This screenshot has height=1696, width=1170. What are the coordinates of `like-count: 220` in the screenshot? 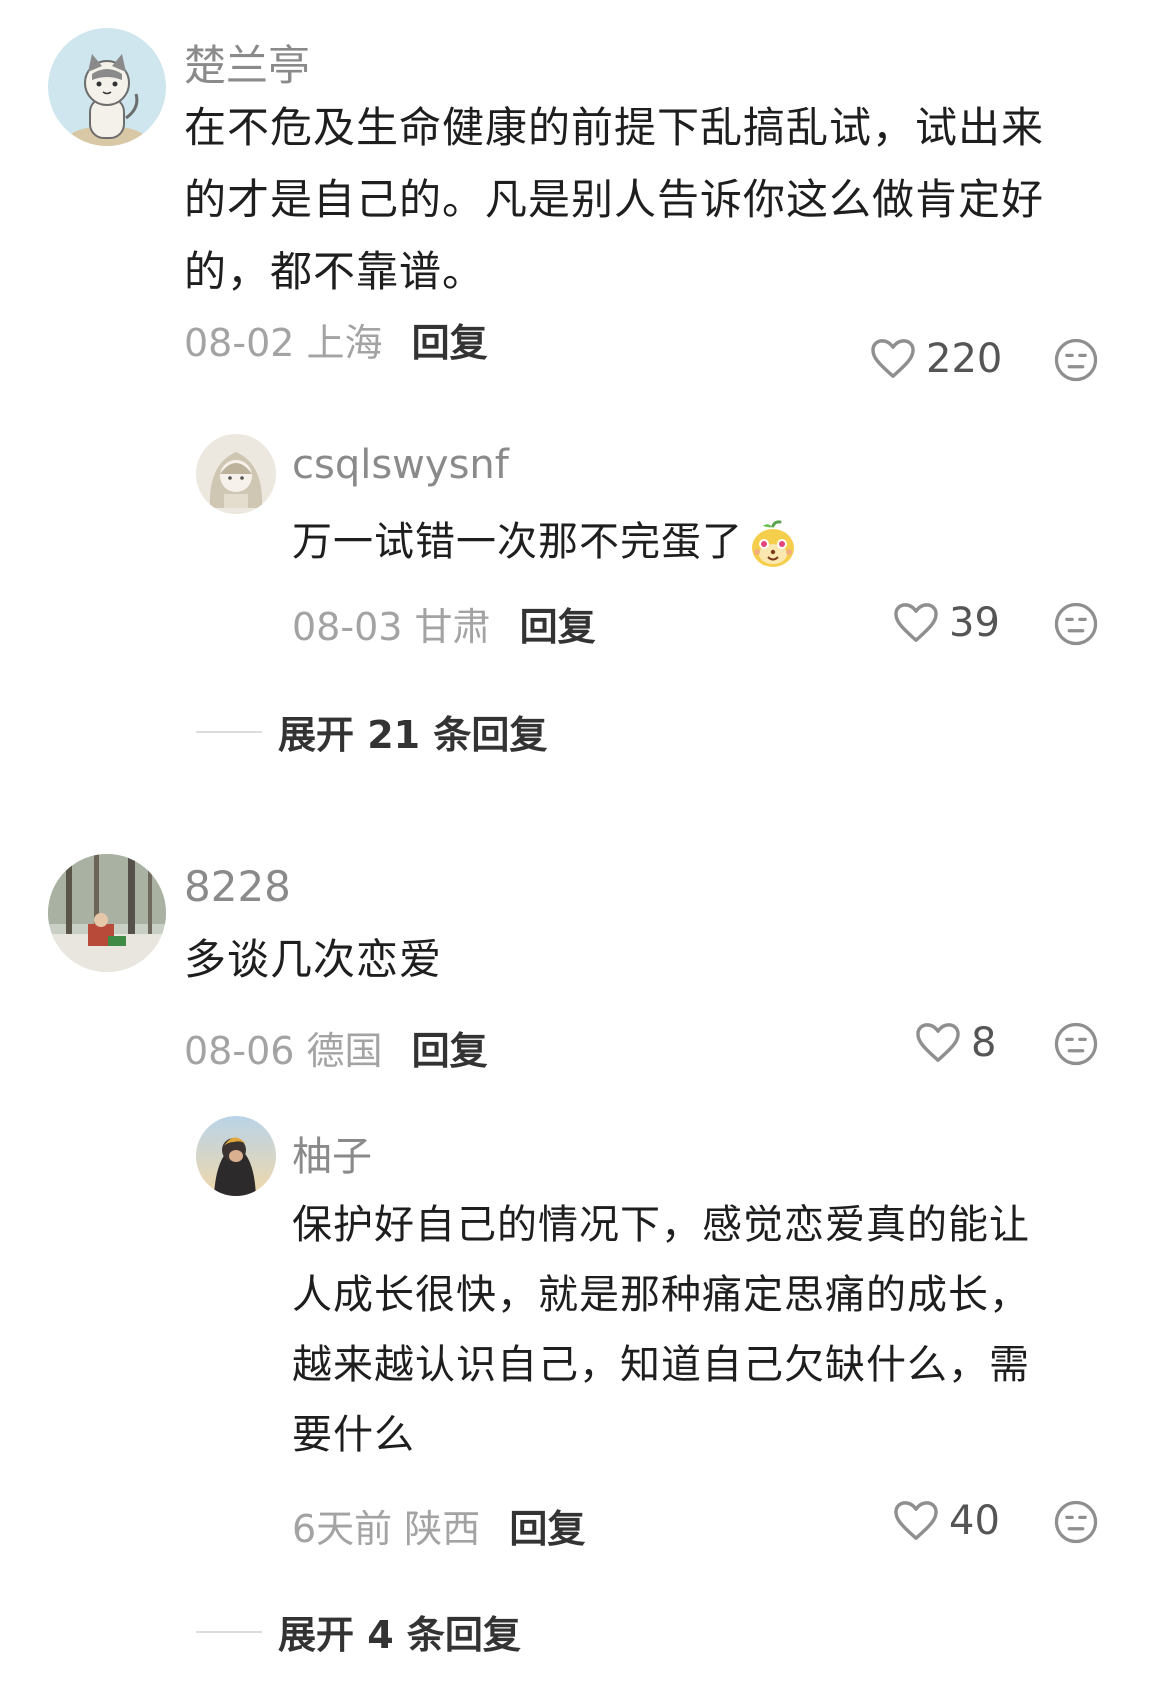 It's located at (964, 359).